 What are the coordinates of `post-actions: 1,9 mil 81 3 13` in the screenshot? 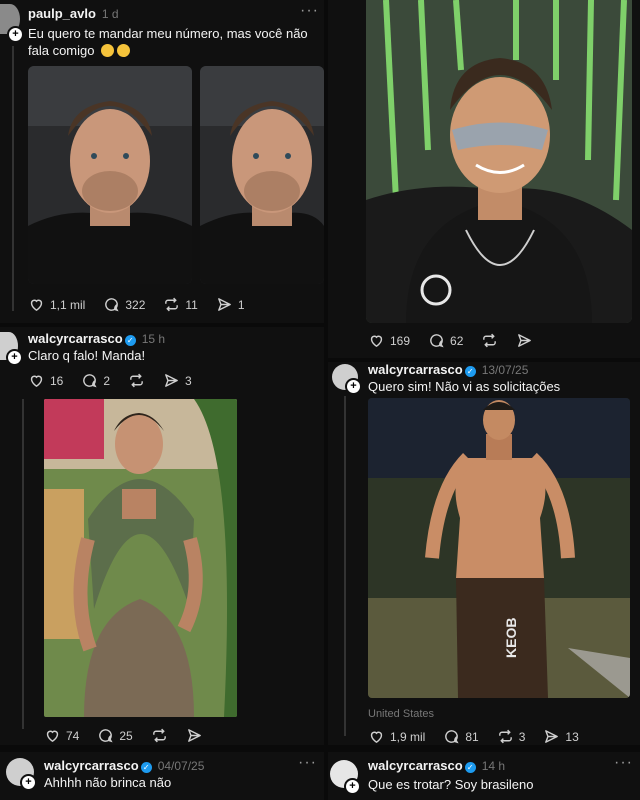 It's located at (473, 736).